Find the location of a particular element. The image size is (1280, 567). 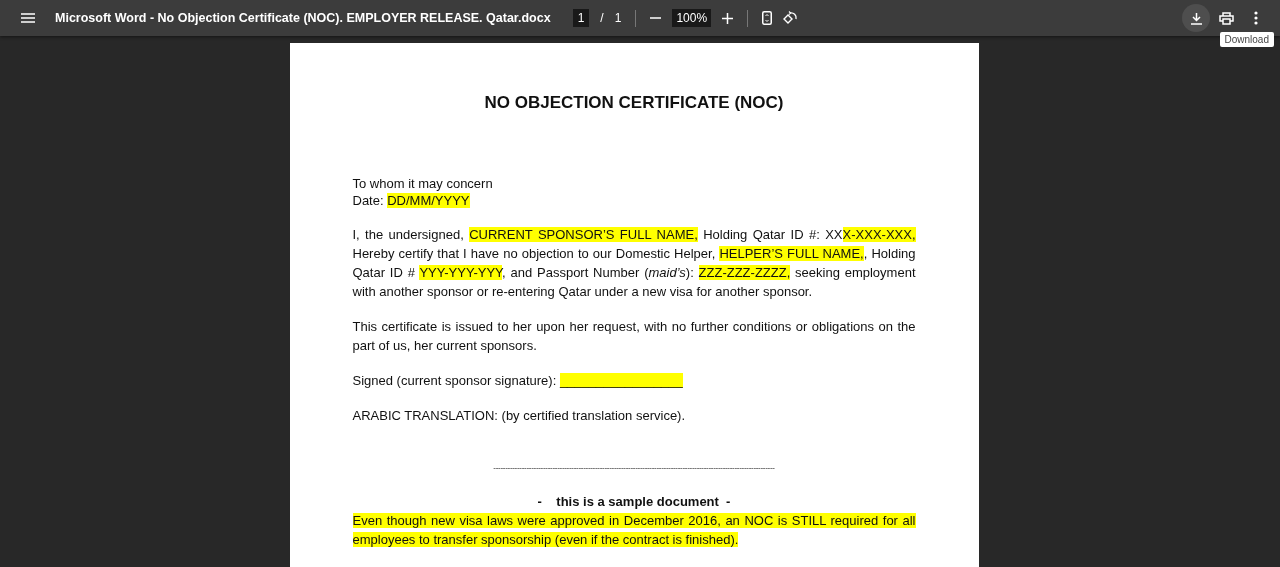

document-heading: NO OBJECTION CERTIFICATE (NOC) is located at coordinates (634, 103).